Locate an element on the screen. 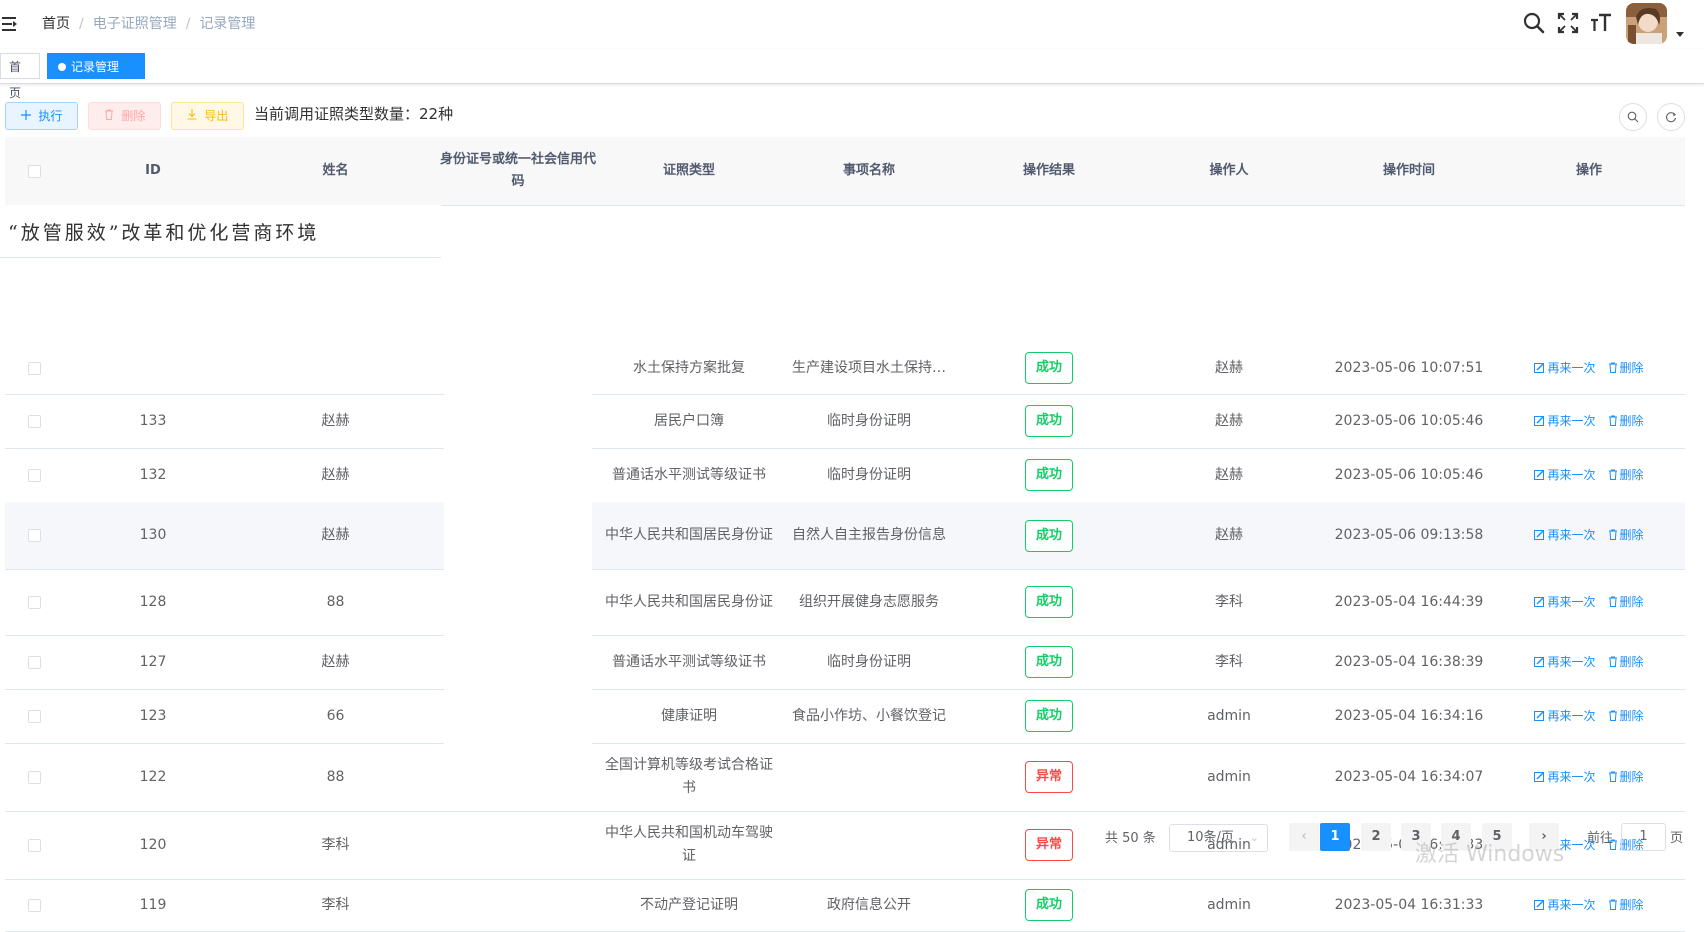 Image resolution: width=1704 pixels, height=932 pixels. font-size-icon is located at coordinates (1601, 23).